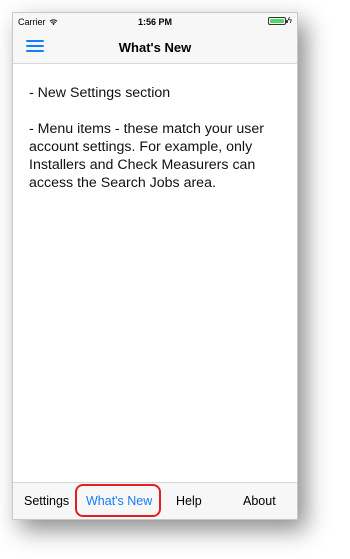 Image resolution: width=350 pixels, height=559 pixels. What do you see at coordinates (259, 501) in the screenshot?
I see `tab-about: About` at bounding box center [259, 501].